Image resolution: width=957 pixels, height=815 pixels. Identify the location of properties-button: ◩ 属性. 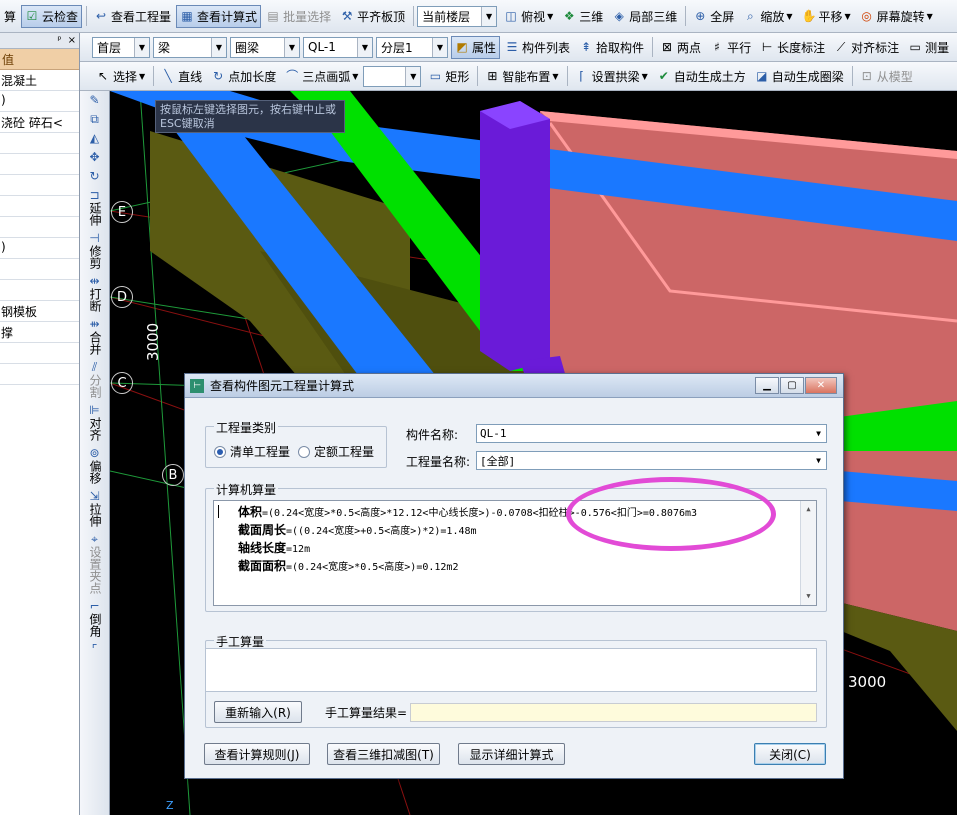
(476, 47).